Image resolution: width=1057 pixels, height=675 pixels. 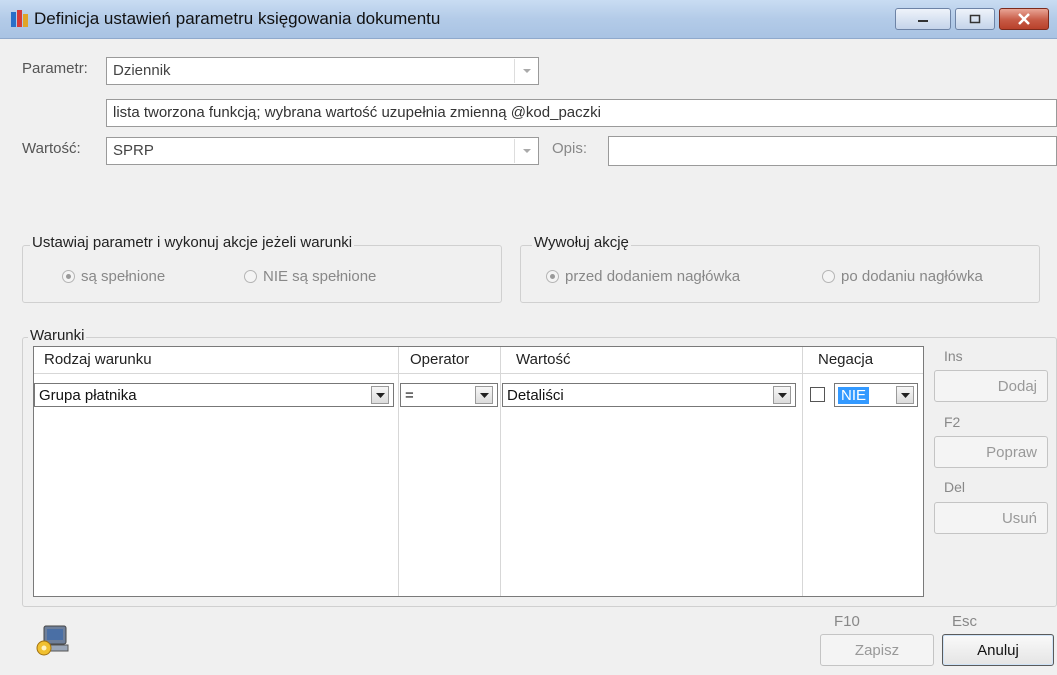 I want to click on close-button, so click(x=1024, y=19).